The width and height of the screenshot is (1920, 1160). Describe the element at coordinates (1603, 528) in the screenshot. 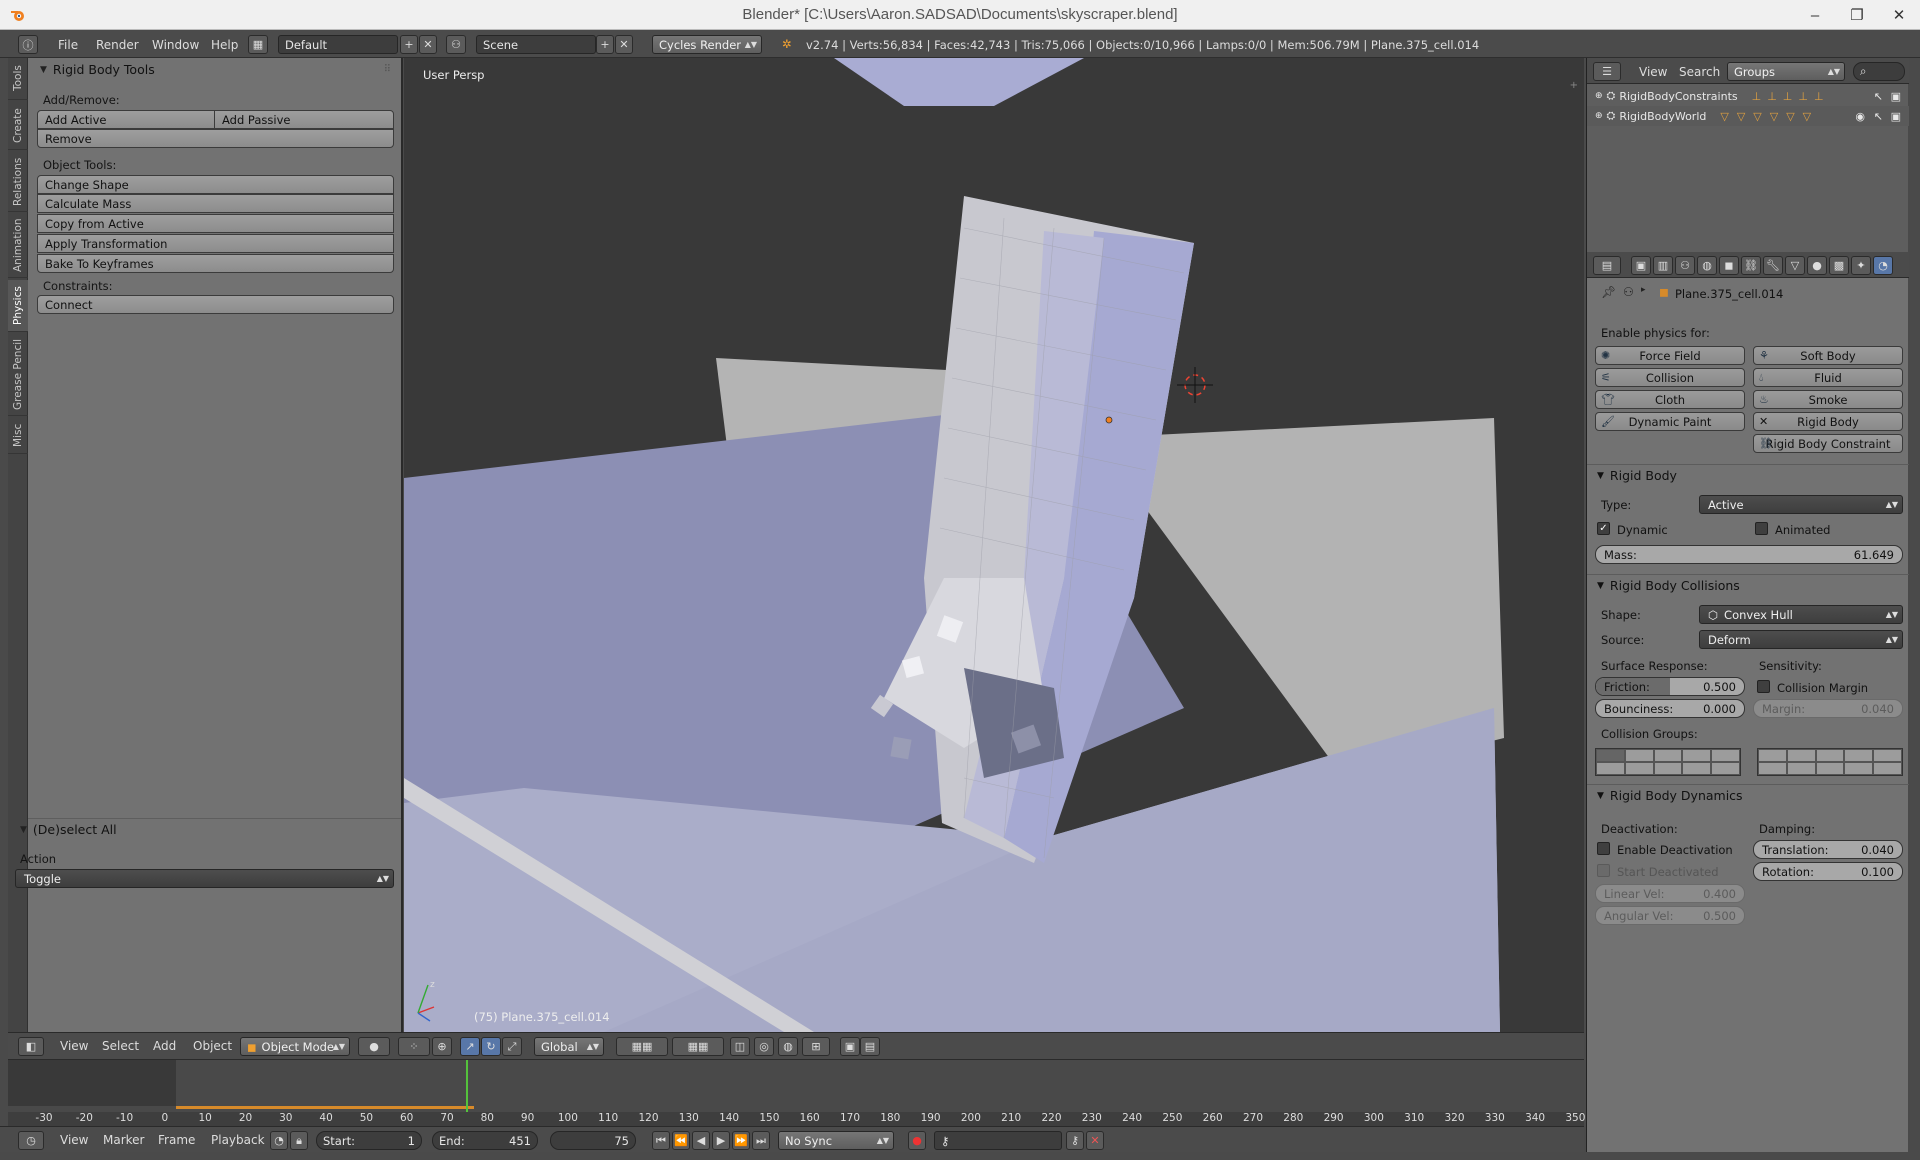

I see `dynamic-checkbox: ✓` at that location.